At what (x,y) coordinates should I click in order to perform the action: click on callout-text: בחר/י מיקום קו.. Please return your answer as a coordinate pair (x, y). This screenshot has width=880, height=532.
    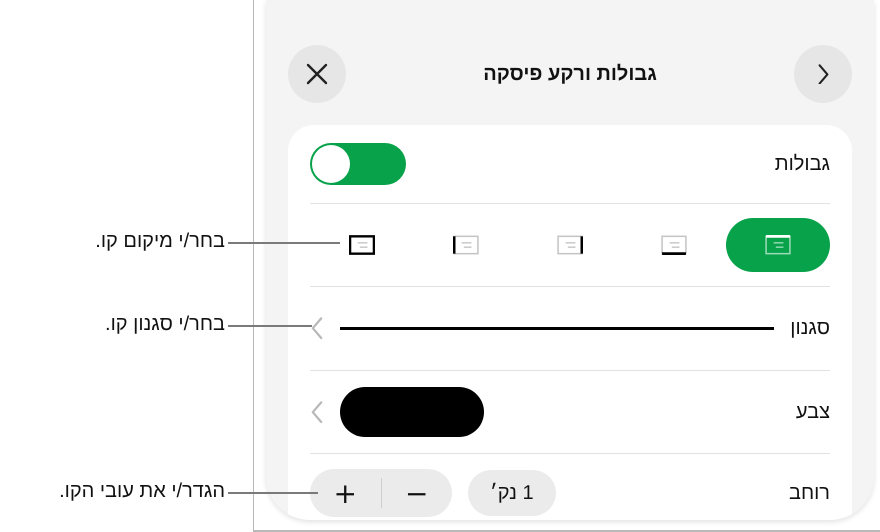
    Looking at the image, I should click on (160, 241).